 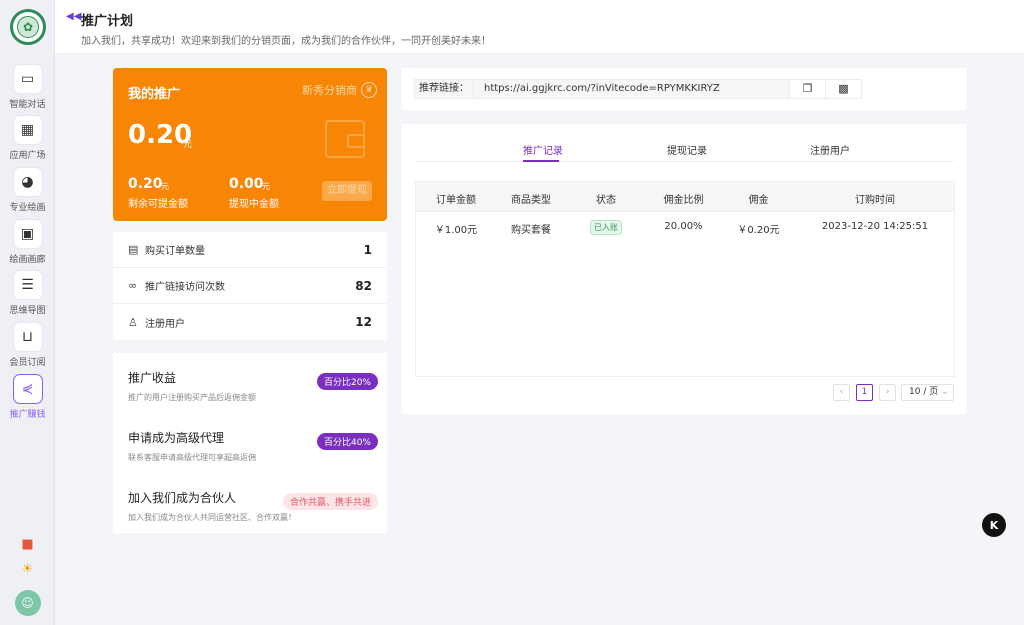 What do you see at coordinates (807, 89) in the screenshot?
I see `copy-icon: ❐` at bounding box center [807, 89].